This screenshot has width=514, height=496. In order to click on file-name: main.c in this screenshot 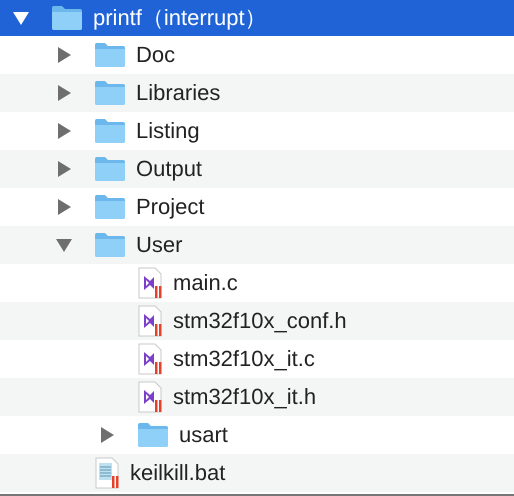, I will do `click(205, 283)`.